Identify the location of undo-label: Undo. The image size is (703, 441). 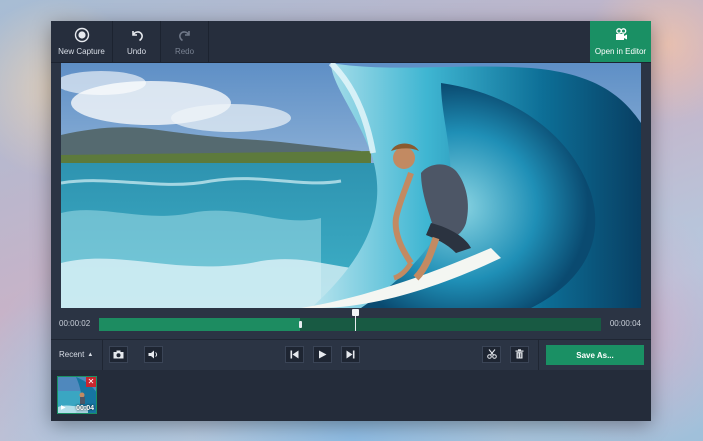
(136, 51).